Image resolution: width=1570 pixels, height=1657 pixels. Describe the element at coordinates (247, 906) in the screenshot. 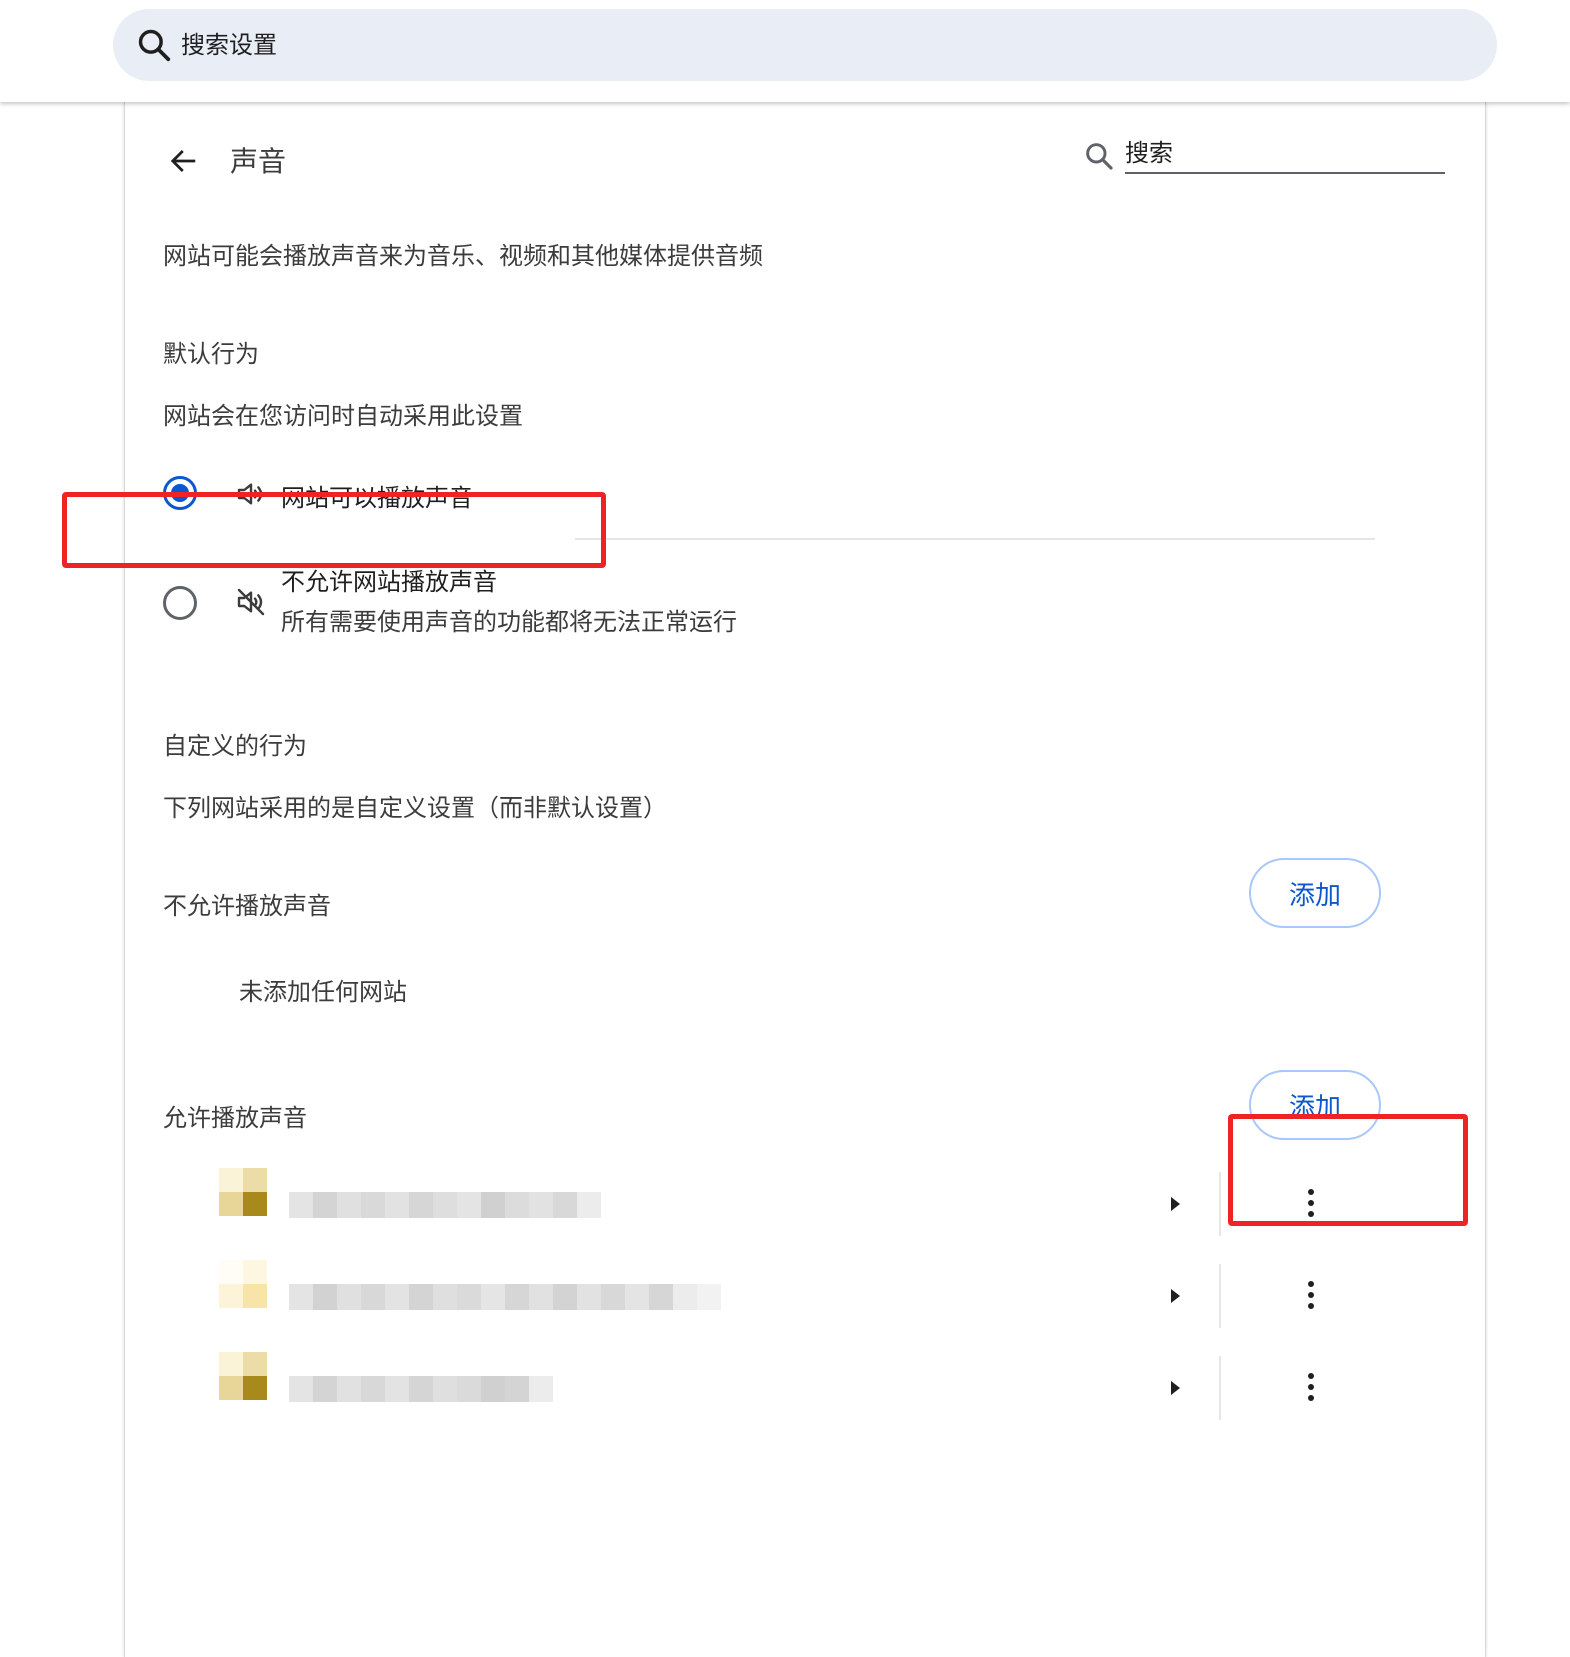

I see `blocked-section-title: 不允许播放声音` at that location.